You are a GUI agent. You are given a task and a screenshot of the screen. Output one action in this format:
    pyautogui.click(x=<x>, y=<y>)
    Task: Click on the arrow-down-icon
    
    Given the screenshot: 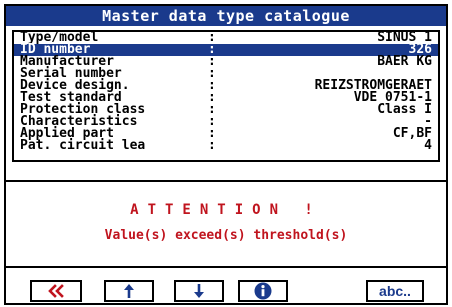 What is the action you would take?
    pyautogui.click(x=199, y=291)
    